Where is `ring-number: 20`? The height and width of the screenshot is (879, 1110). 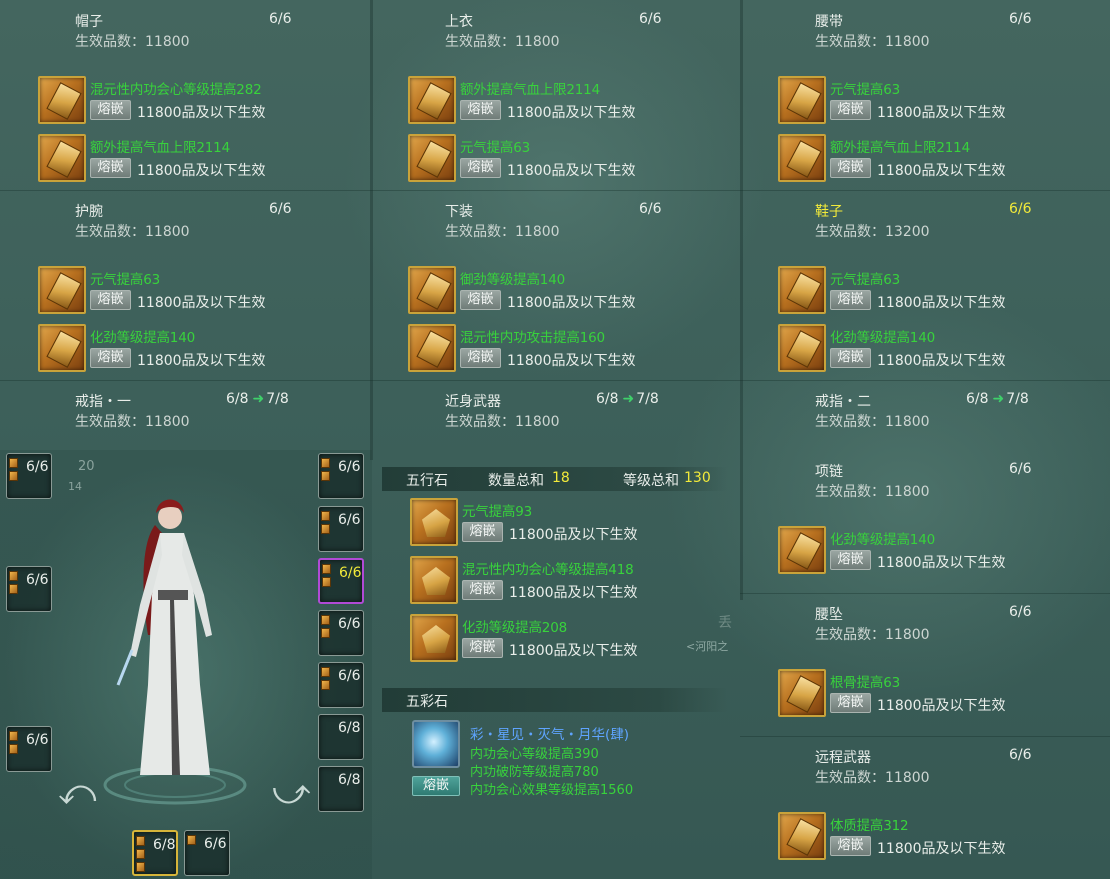 ring-number: 20 is located at coordinates (86, 466).